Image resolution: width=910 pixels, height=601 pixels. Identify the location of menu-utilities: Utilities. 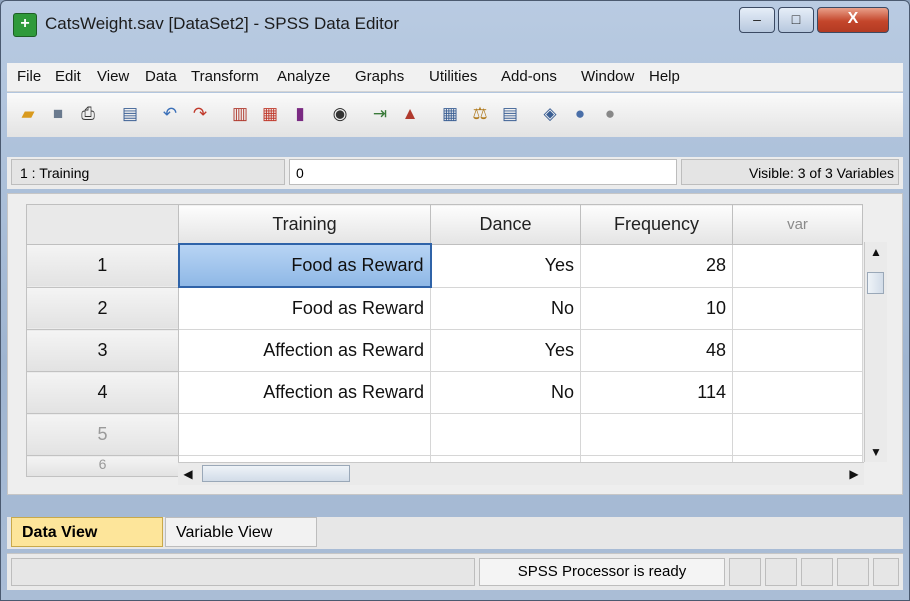
(453, 76).